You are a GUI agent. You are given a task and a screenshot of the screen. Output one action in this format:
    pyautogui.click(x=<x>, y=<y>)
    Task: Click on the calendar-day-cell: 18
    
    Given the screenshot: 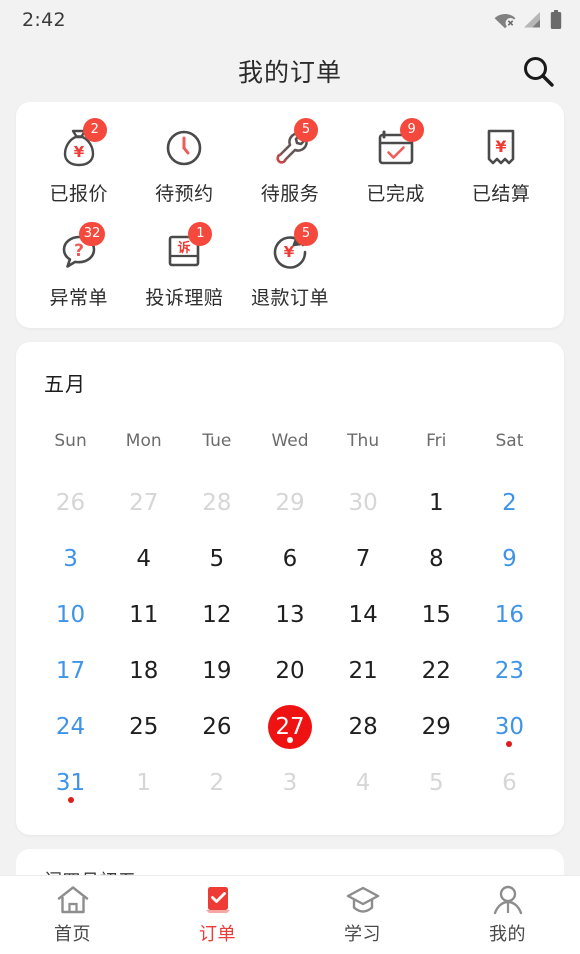 What is the action you would take?
    pyautogui.click(x=143, y=677)
    